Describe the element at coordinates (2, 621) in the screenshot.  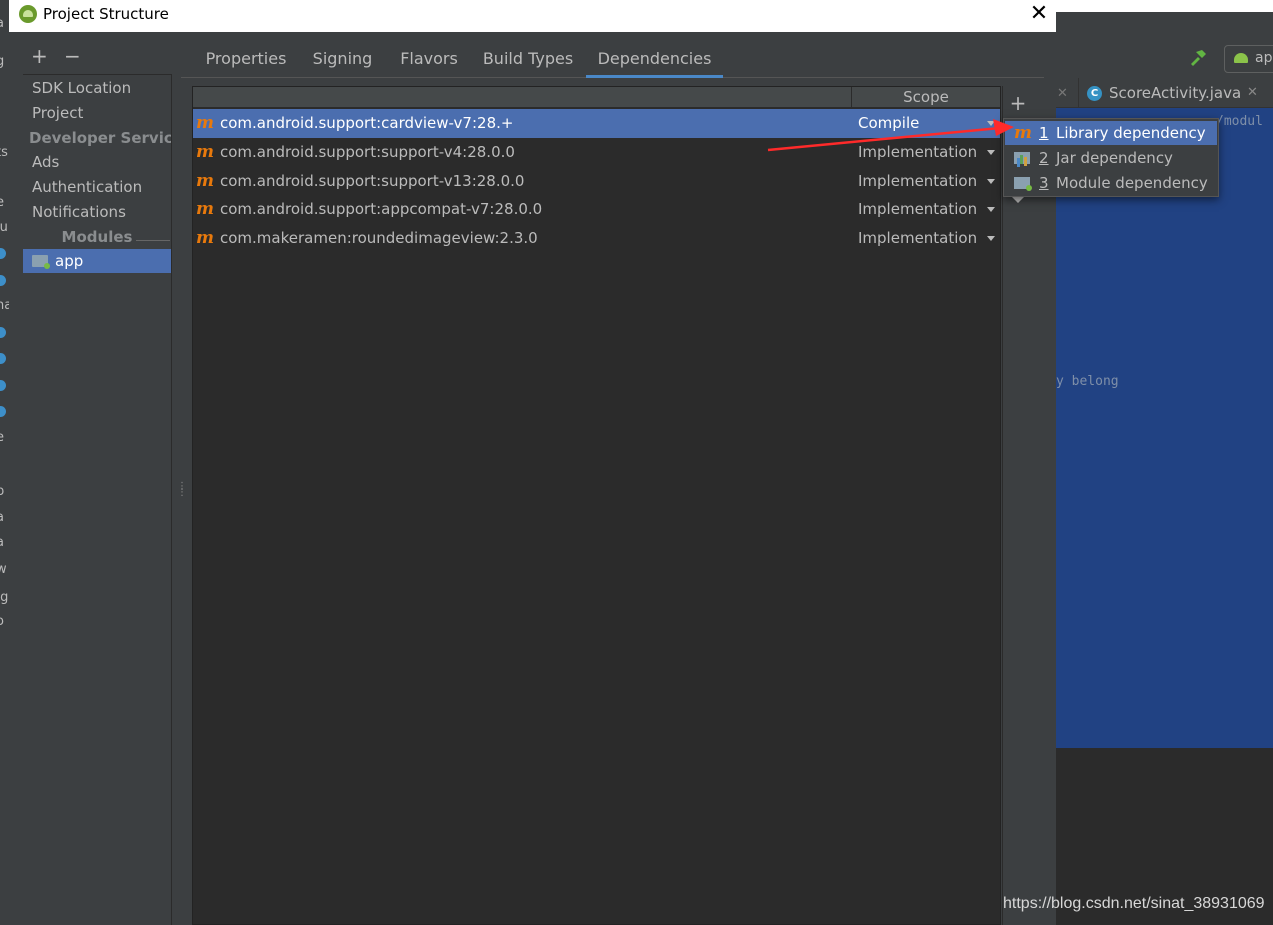
I see `background-text-fragment: o` at that location.